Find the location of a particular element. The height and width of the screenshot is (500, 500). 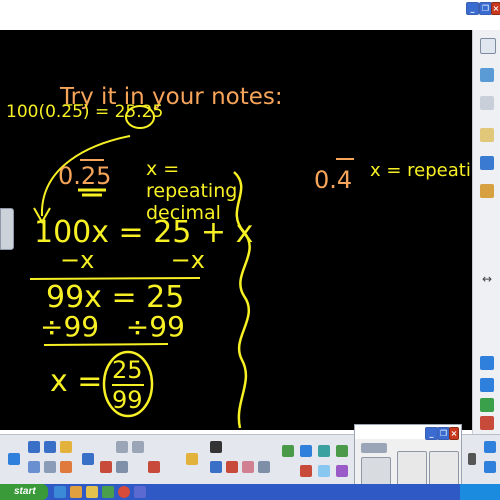

equation-2-divide: ÷99 ÷99 is located at coordinates (112, 326).